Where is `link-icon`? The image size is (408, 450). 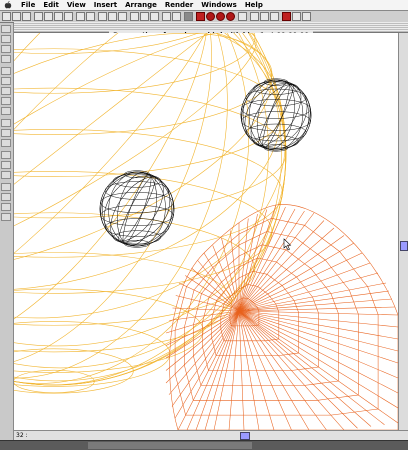 link-icon is located at coordinates (254, 16).